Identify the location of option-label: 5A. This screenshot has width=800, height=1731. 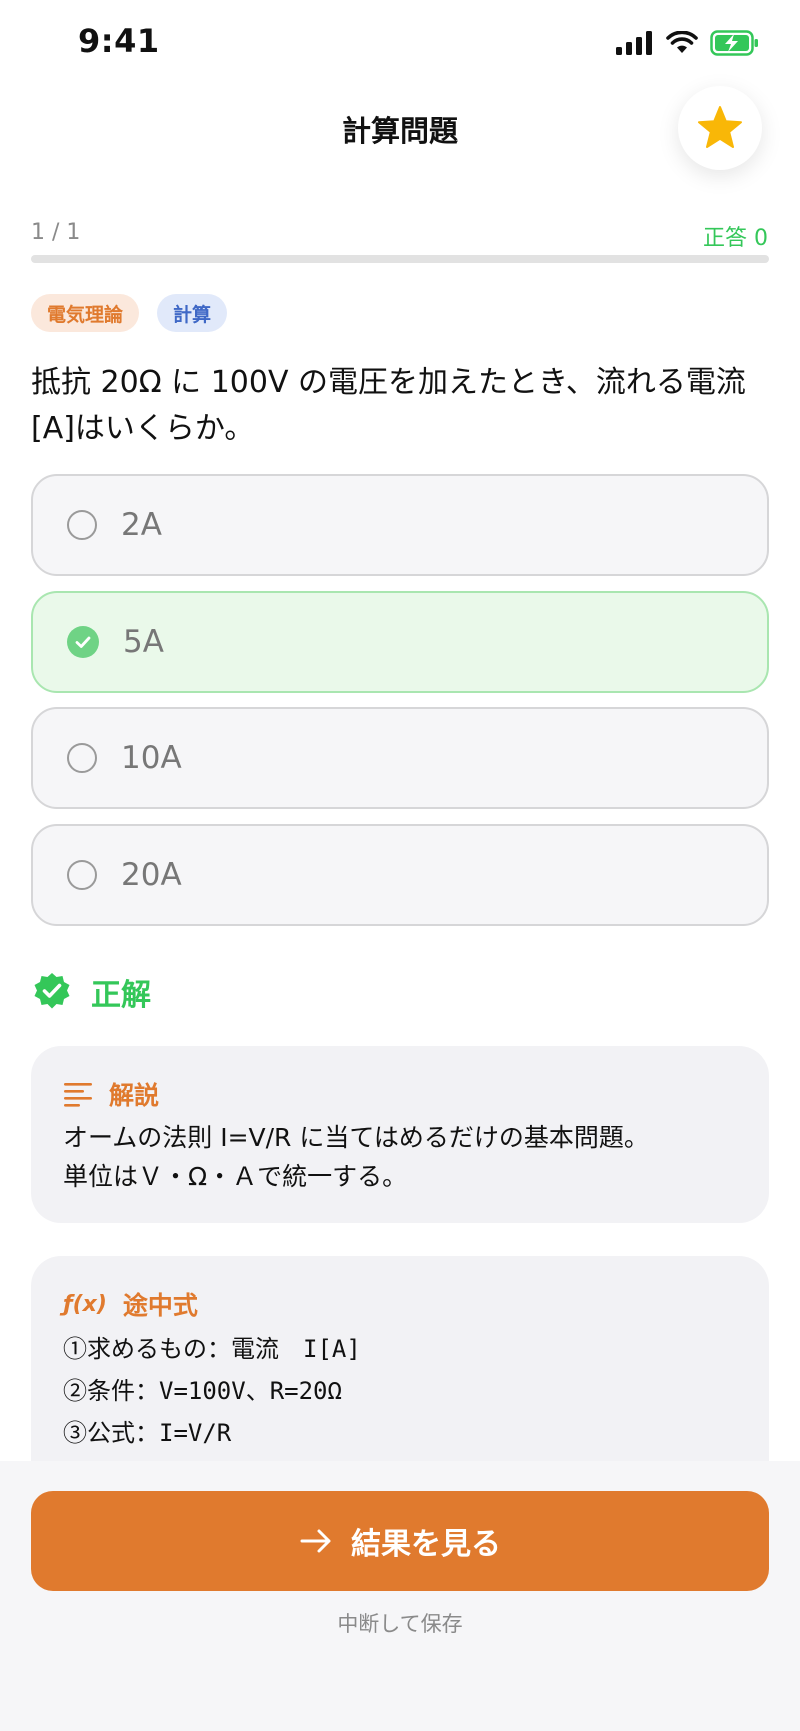
(143, 642).